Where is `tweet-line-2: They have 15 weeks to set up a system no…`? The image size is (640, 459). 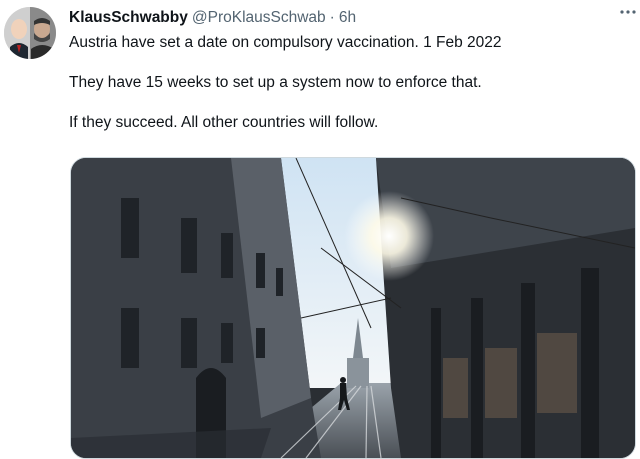
tweet-line-2: They have 15 weeks to set up a system no… is located at coordinates (275, 82).